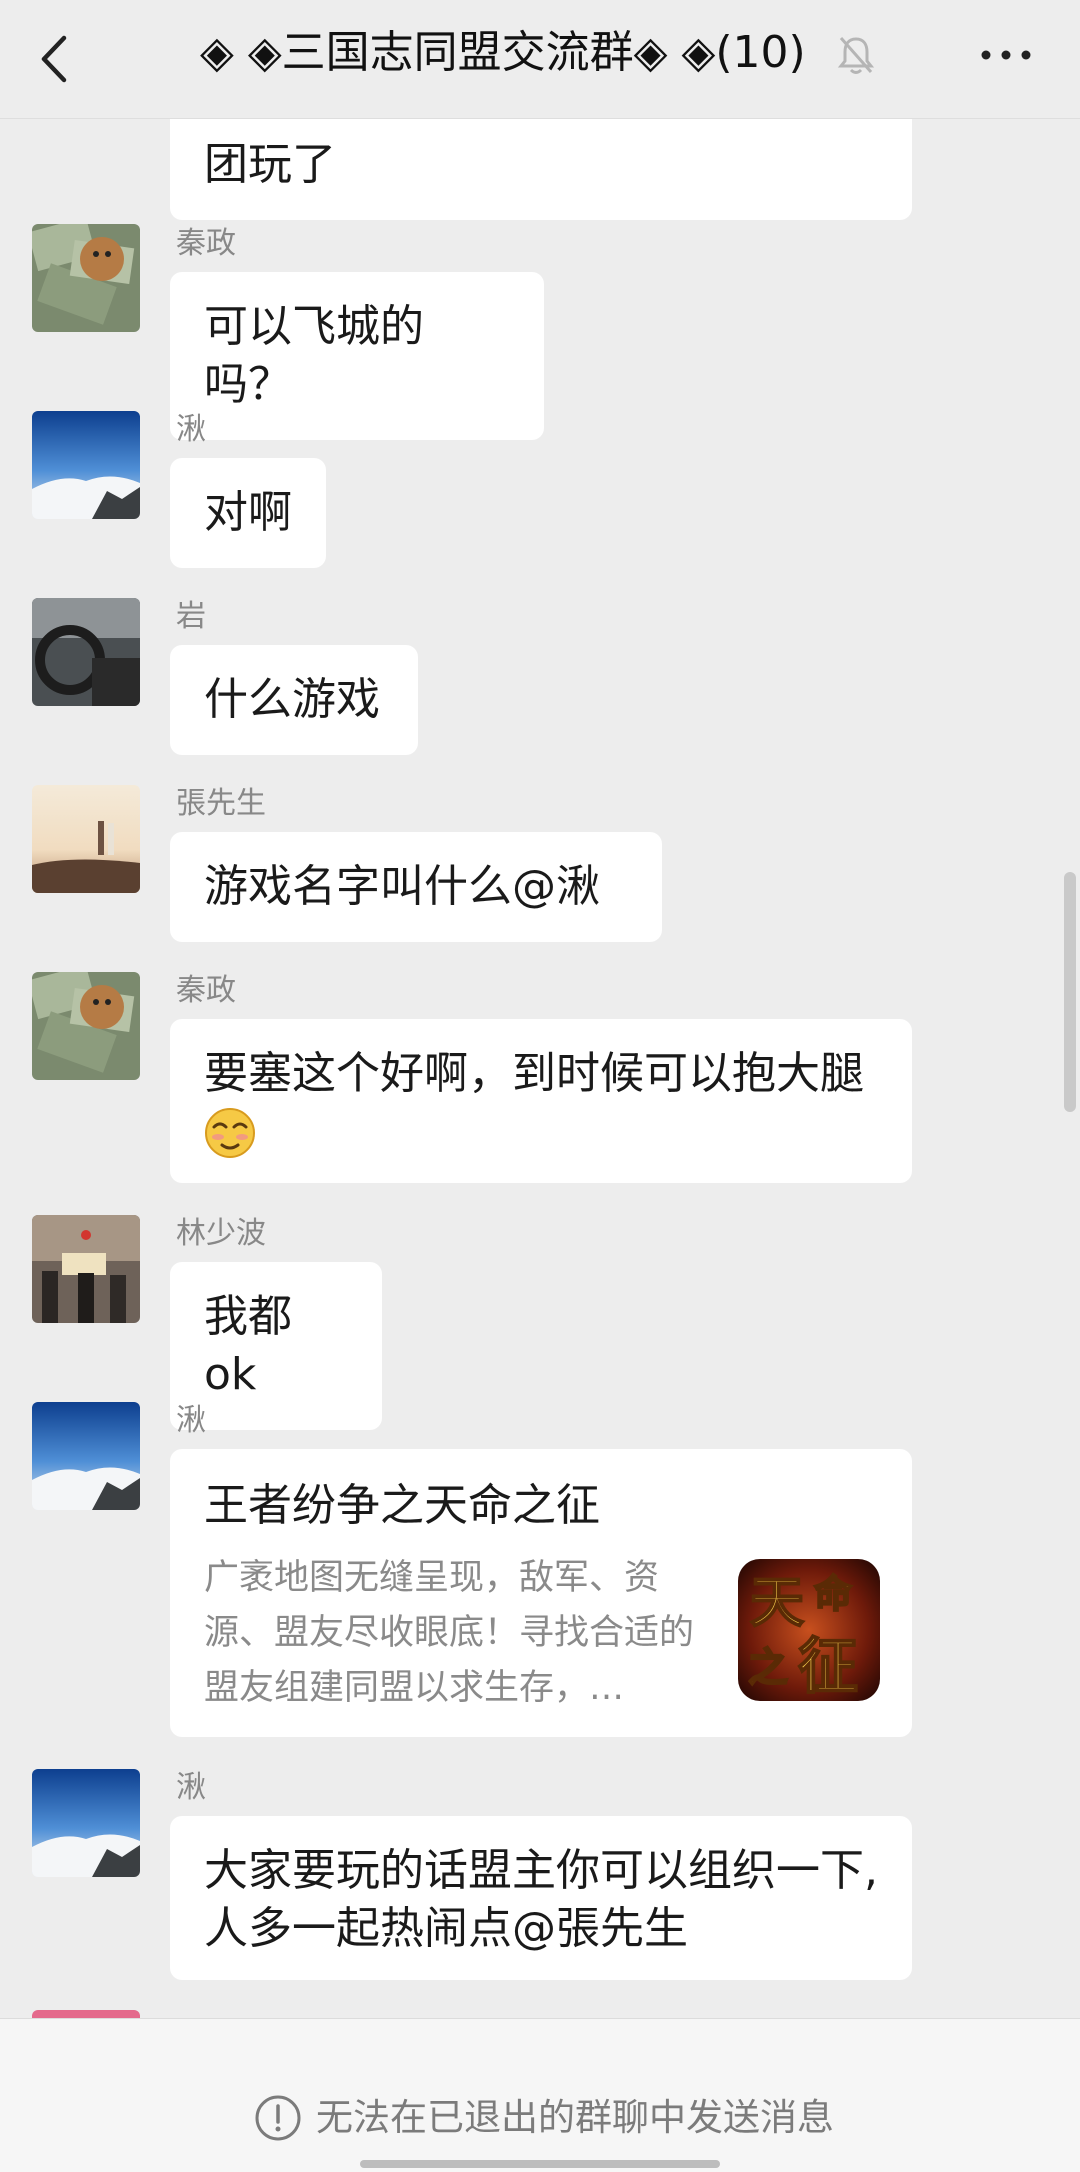 The width and height of the screenshot is (1080, 2172). What do you see at coordinates (230, 1133) in the screenshot?
I see `smiling-emoji-icon` at bounding box center [230, 1133].